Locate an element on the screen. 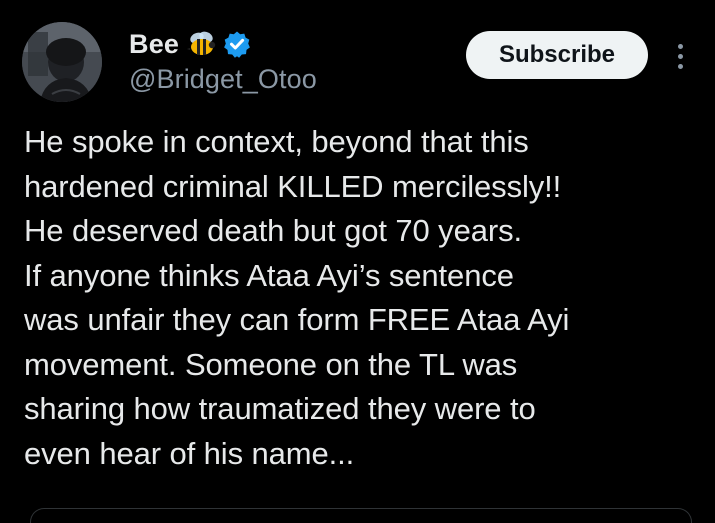  bee-icon is located at coordinates (202, 44).